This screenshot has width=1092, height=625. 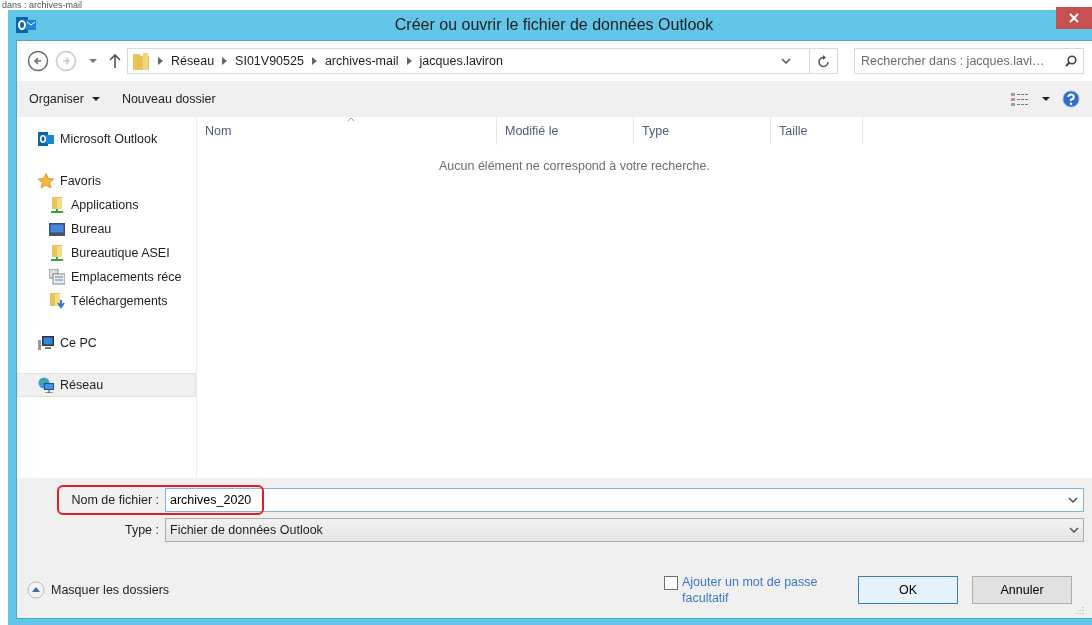 I want to click on help-icon, so click(x=1071, y=99).